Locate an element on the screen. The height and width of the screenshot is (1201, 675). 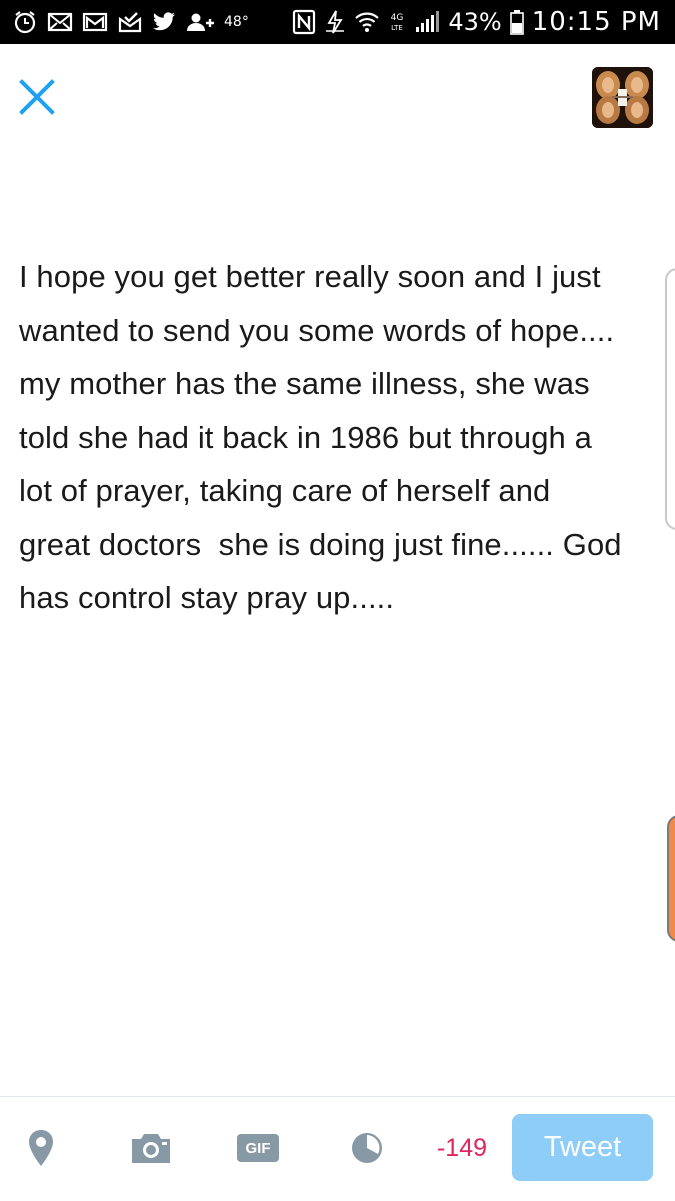
close-icon is located at coordinates (37, 97).